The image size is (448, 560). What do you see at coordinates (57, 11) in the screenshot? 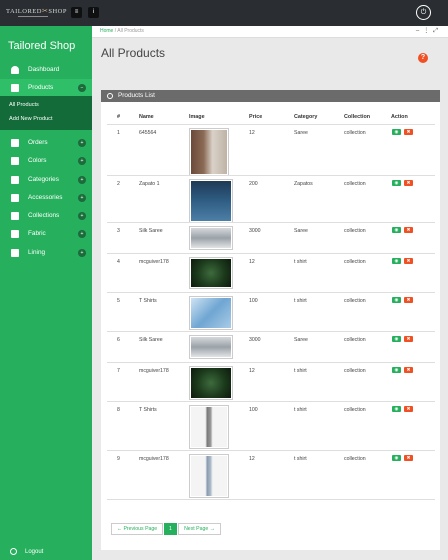
I see `logo-text-right: SHOP` at bounding box center [57, 11].